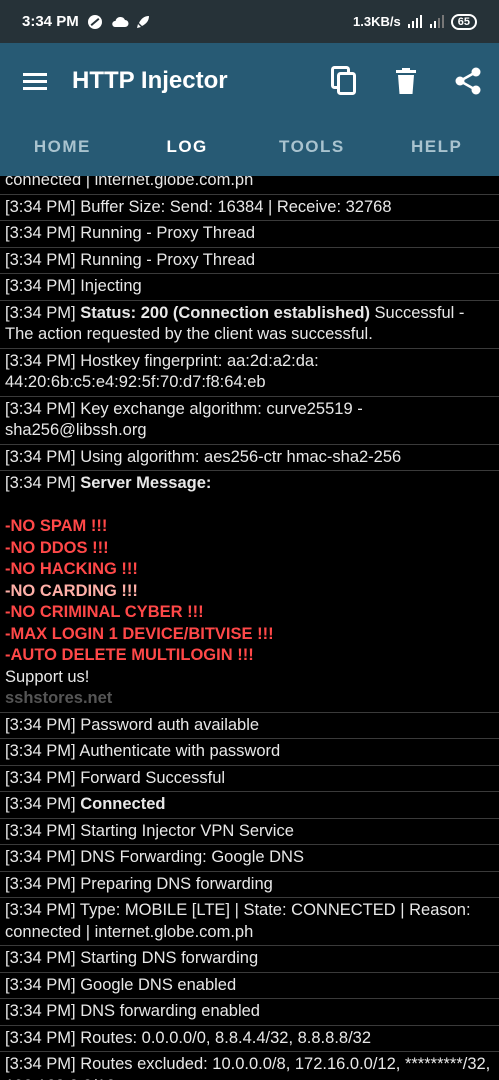 The image size is (499, 1080). I want to click on log-text: Authenticate with password, so click(180, 751).